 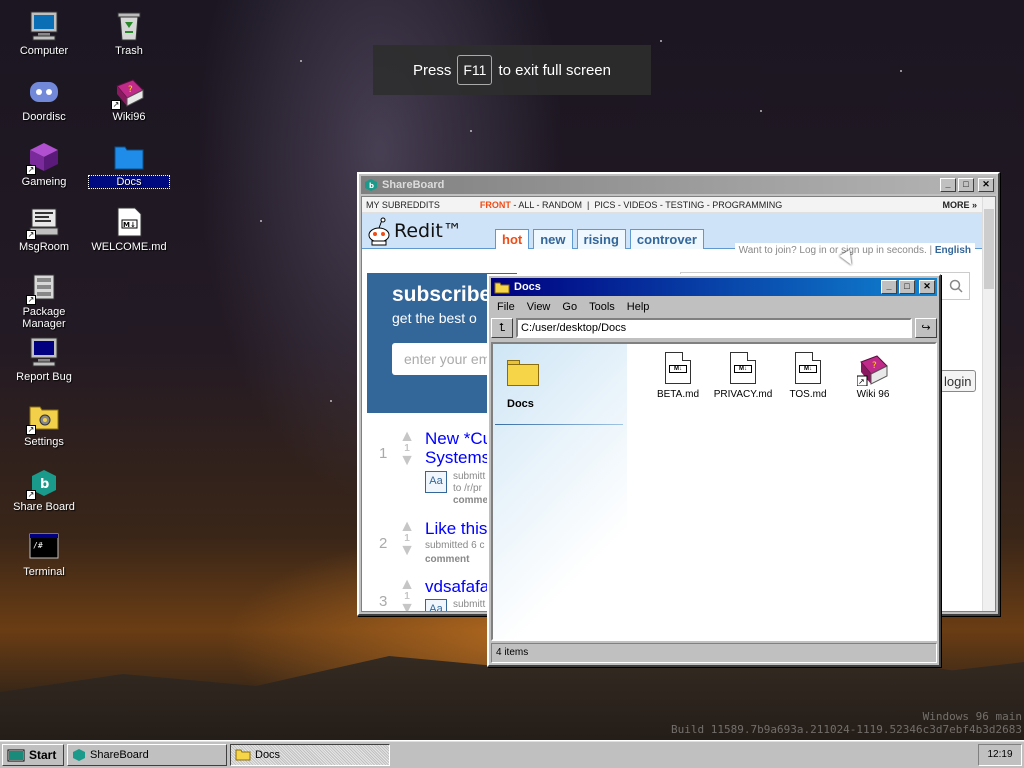 I want to click on menu-help: Help, so click(x=638, y=307).